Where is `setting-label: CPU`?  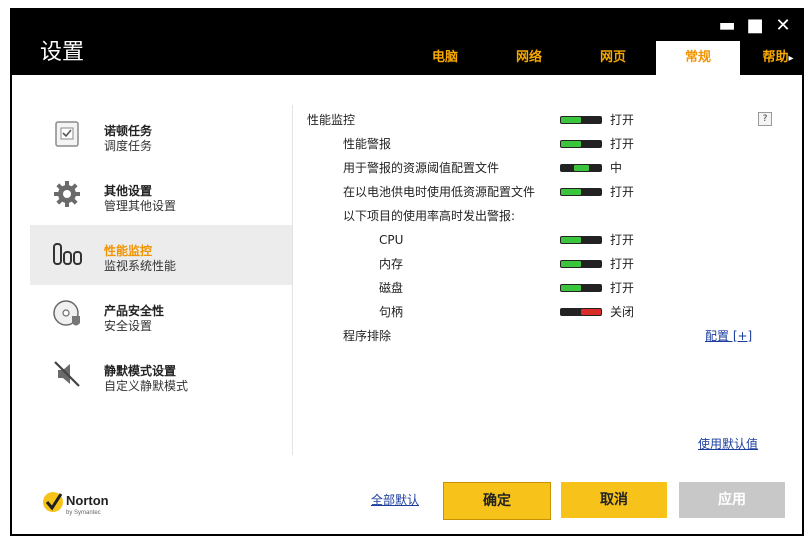
setting-label: CPU is located at coordinates (391, 240).